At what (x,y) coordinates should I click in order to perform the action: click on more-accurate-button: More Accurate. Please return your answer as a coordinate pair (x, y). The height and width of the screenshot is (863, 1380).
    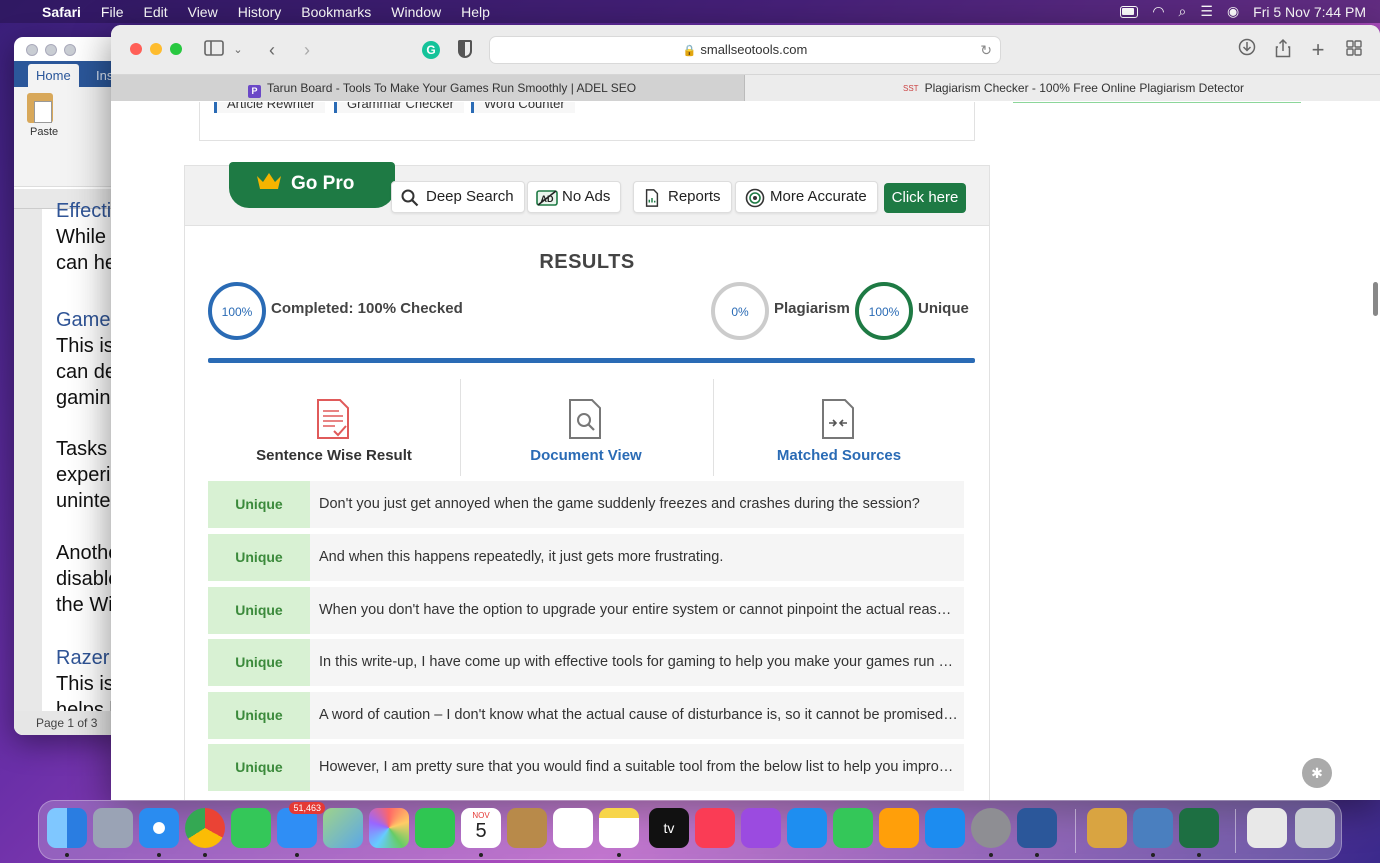
    Looking at the image, I should click on (806, 197).